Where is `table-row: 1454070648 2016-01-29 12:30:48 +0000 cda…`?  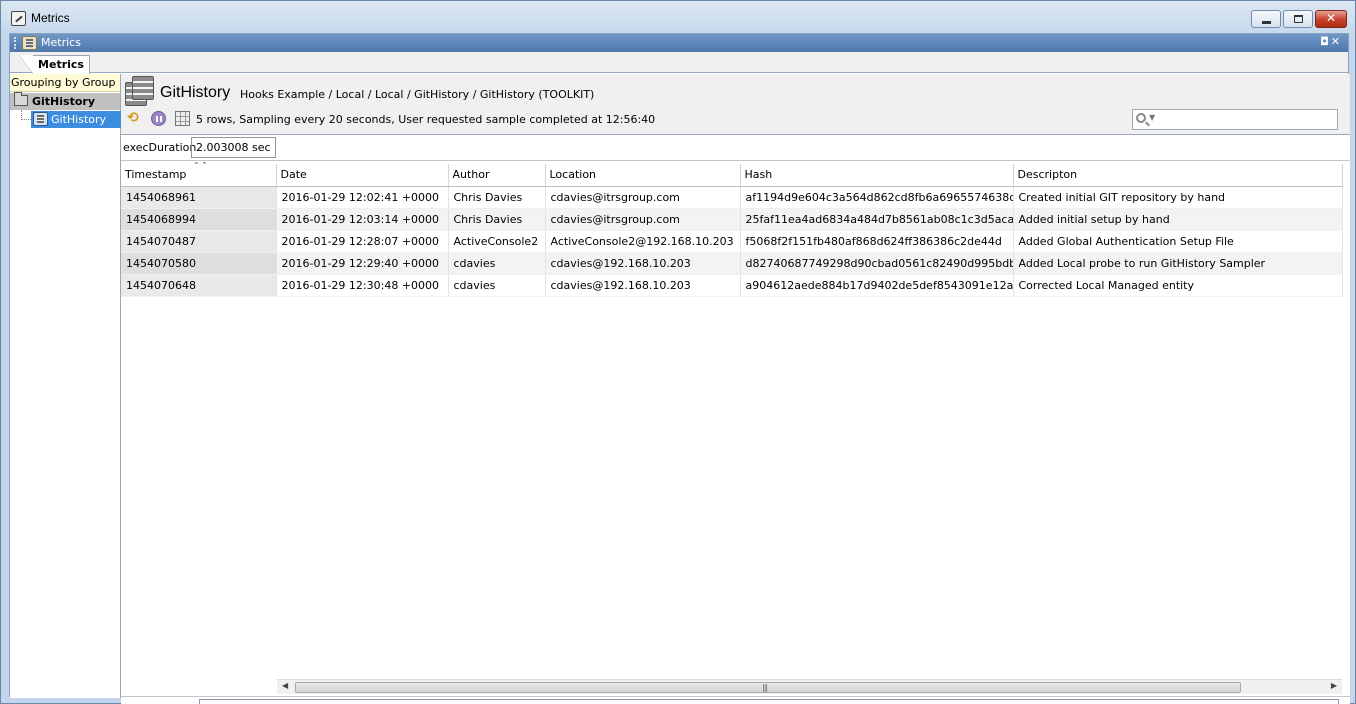
table-row: 1454070648 2016-01-29 12:30:48 +0000 cda… is located at coordinates (732, 285).